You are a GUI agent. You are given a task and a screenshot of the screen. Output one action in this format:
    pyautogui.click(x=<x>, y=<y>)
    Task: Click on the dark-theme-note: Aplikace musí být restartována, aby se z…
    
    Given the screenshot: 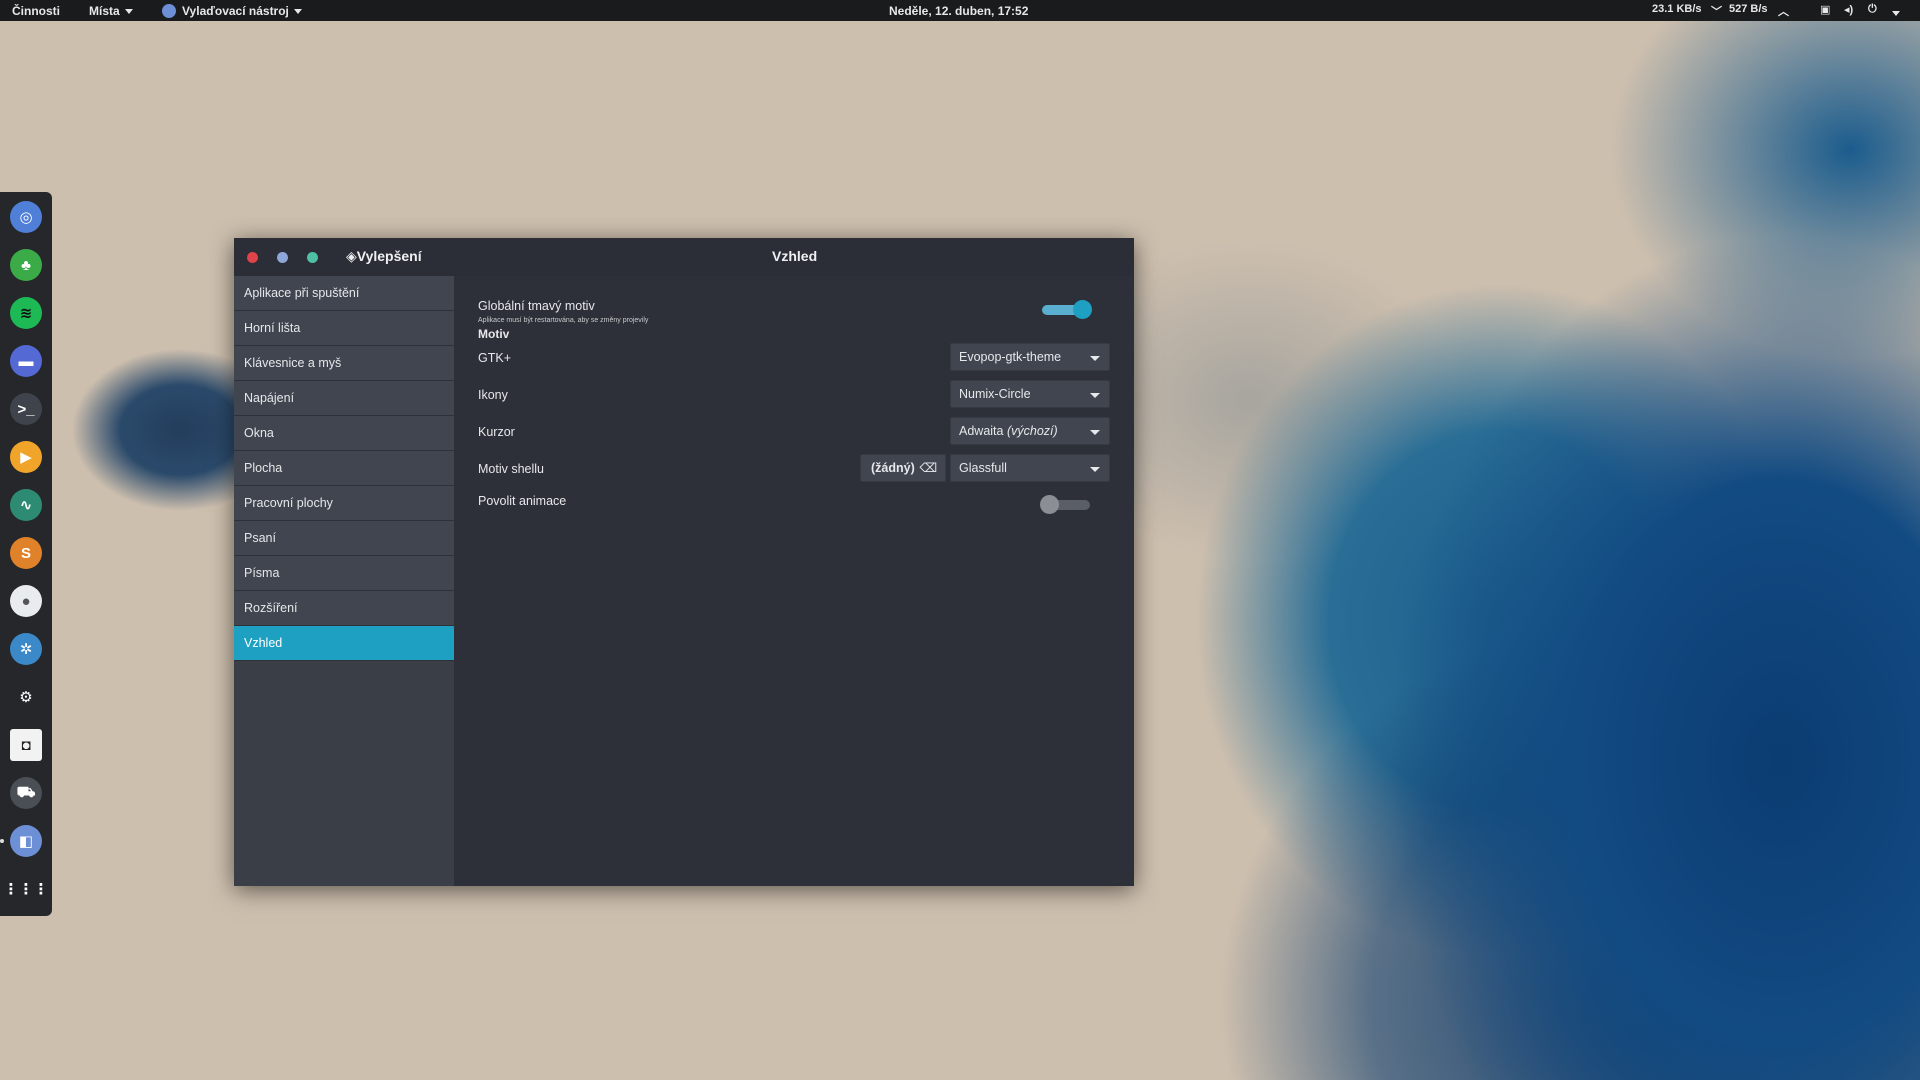 What is the action you would take?
    pyautogui.click(x=563, y=320)
    